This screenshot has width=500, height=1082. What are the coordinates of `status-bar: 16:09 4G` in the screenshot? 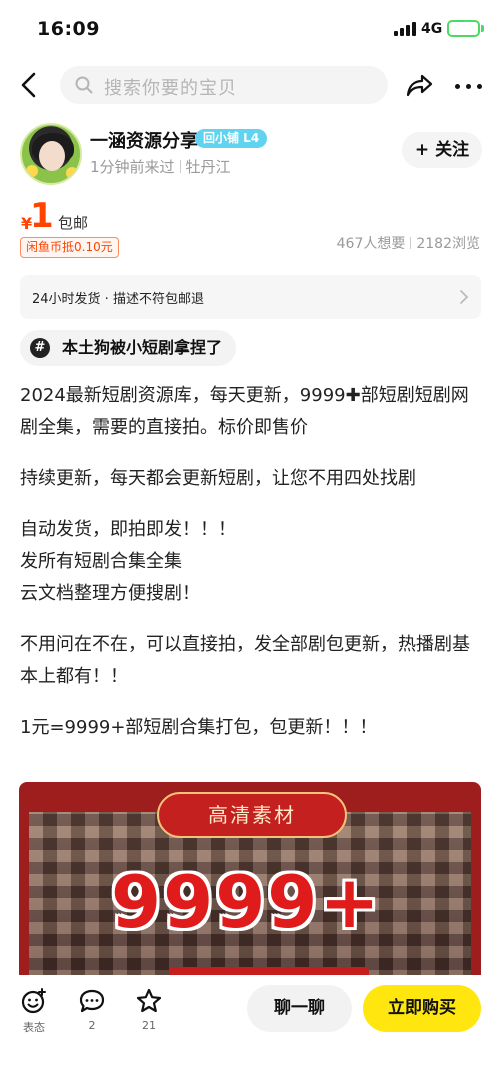 It's located at (250, 30).